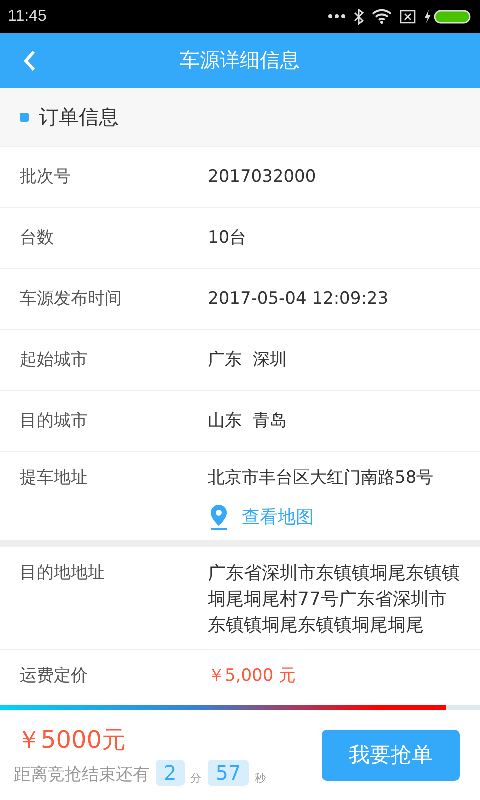 The height and width of the screenshot is (800, 480). What do you see at coordinates (262, 177) in the screenshot?
I see `field-value: 2017032000` at bounding box center [262, 177].